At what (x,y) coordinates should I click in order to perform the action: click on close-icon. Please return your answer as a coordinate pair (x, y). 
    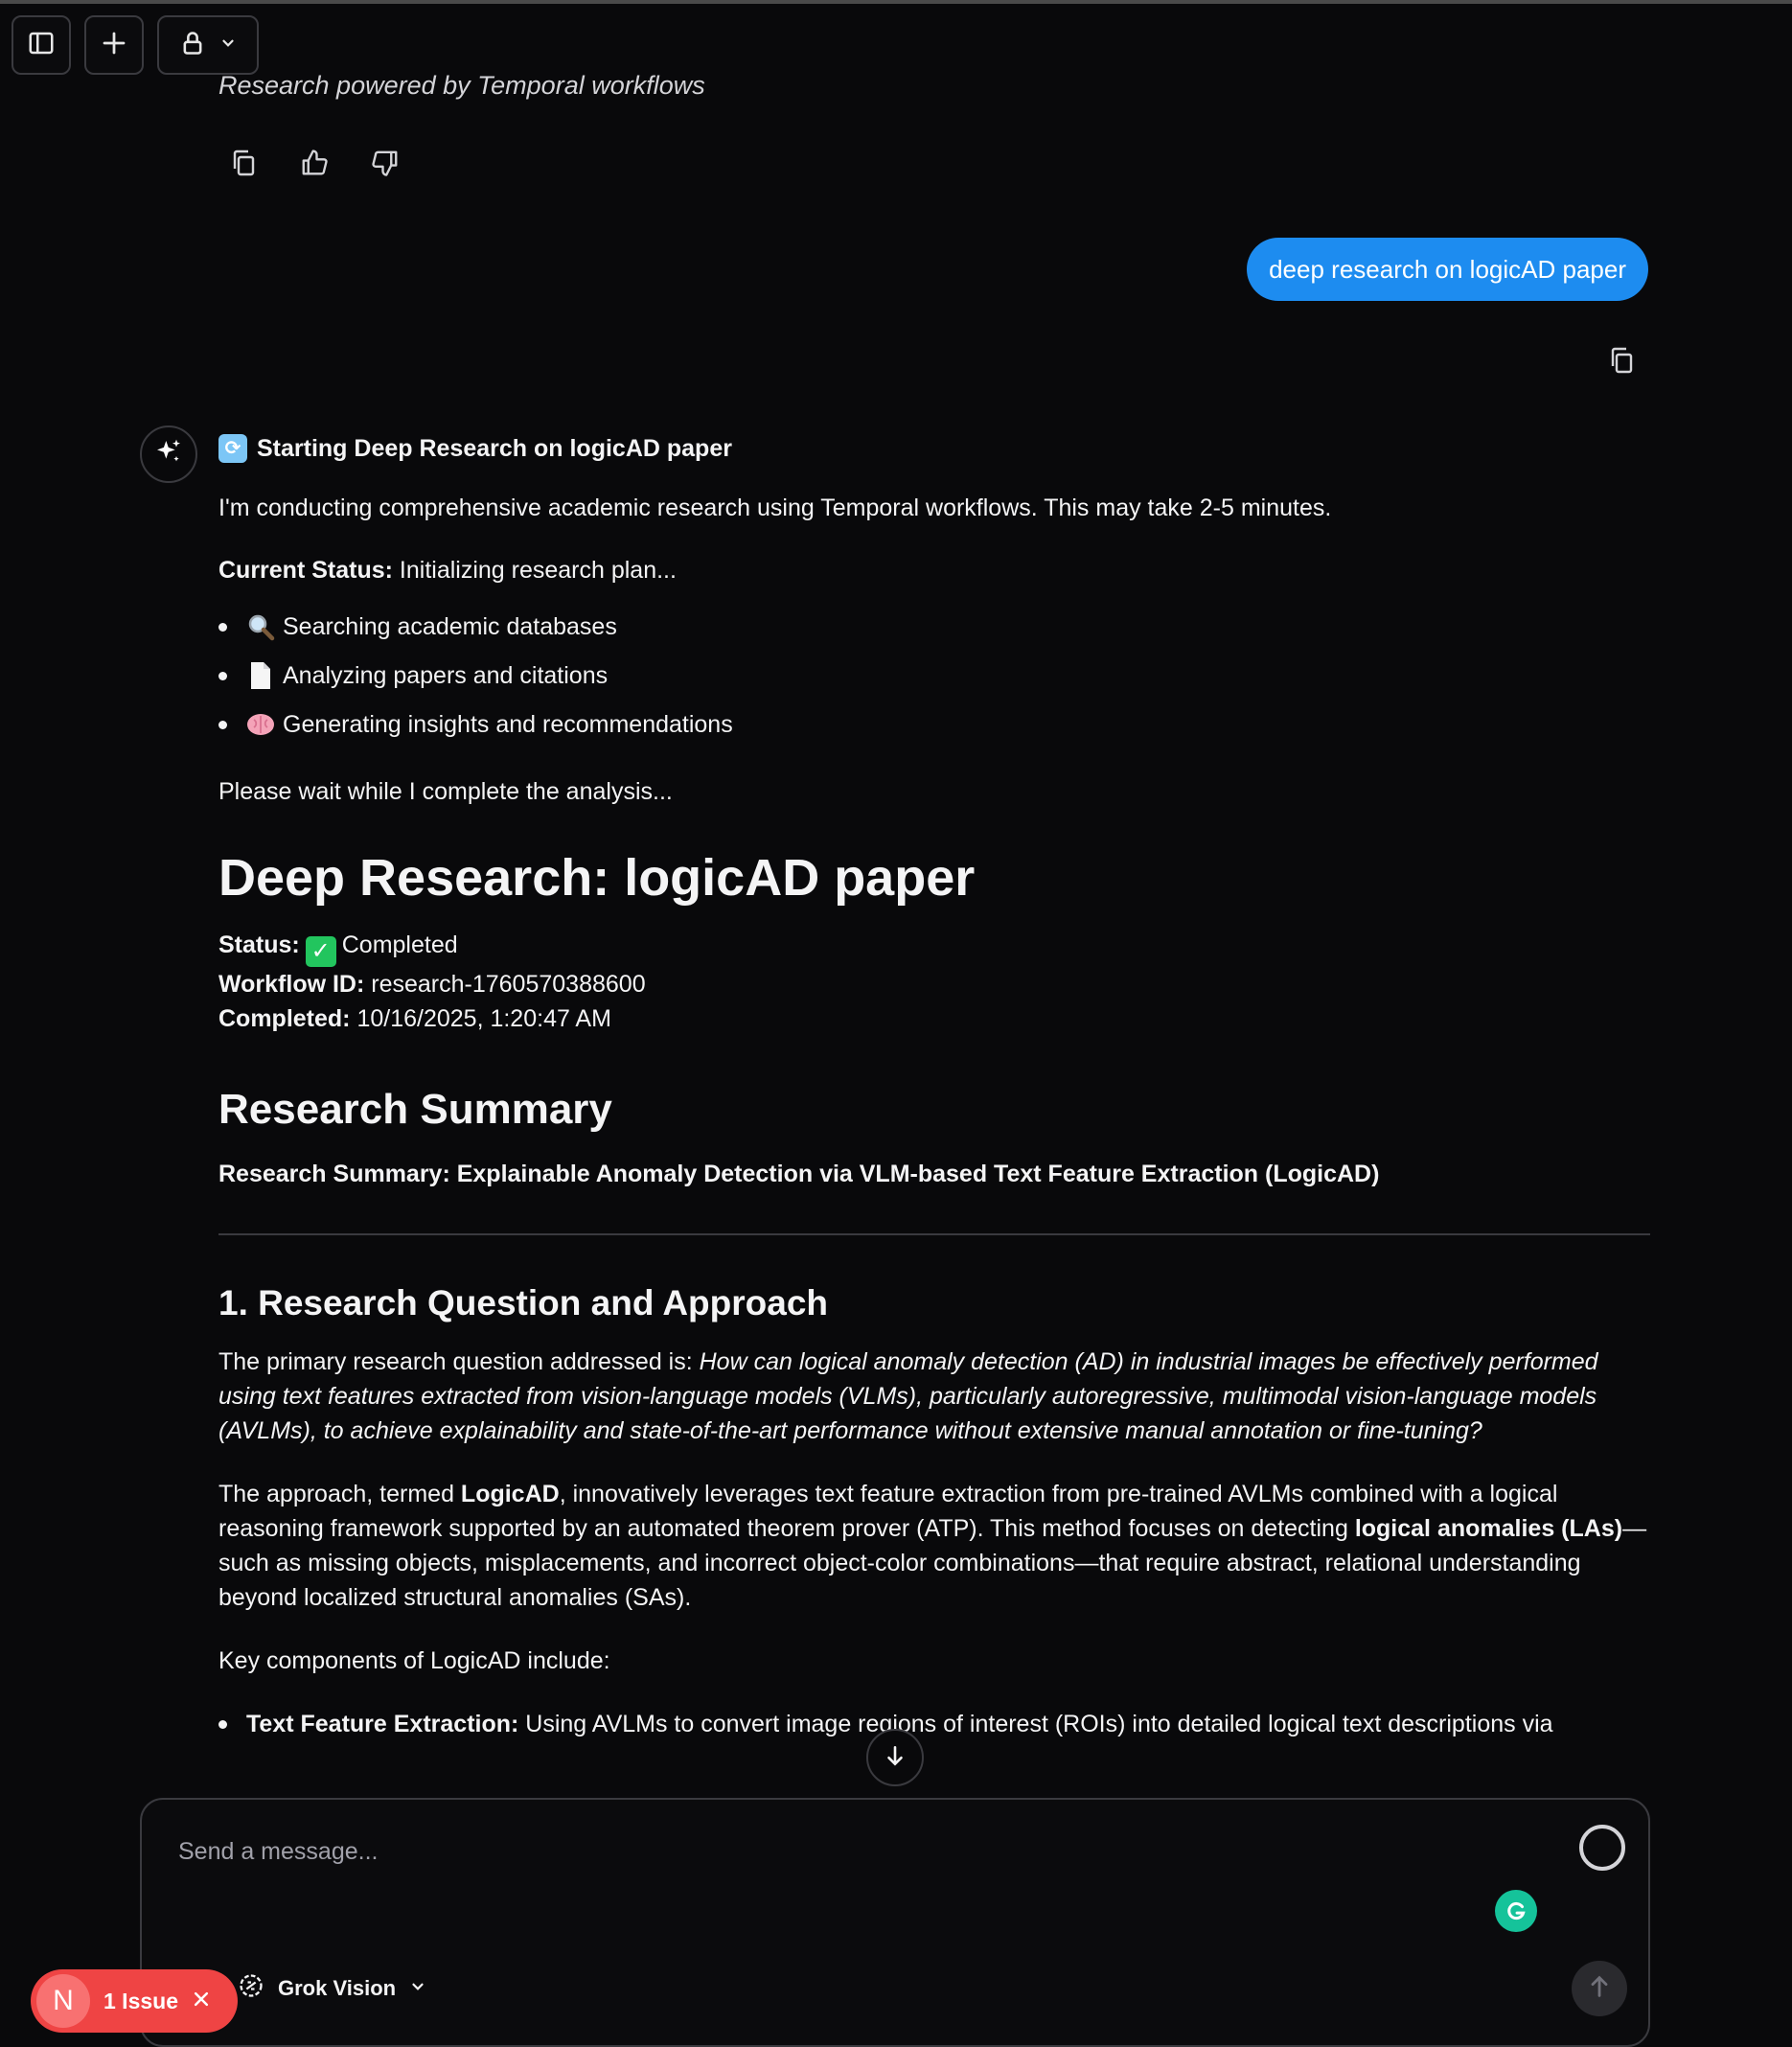
    Looking at the image, I should click on (201, 2001).